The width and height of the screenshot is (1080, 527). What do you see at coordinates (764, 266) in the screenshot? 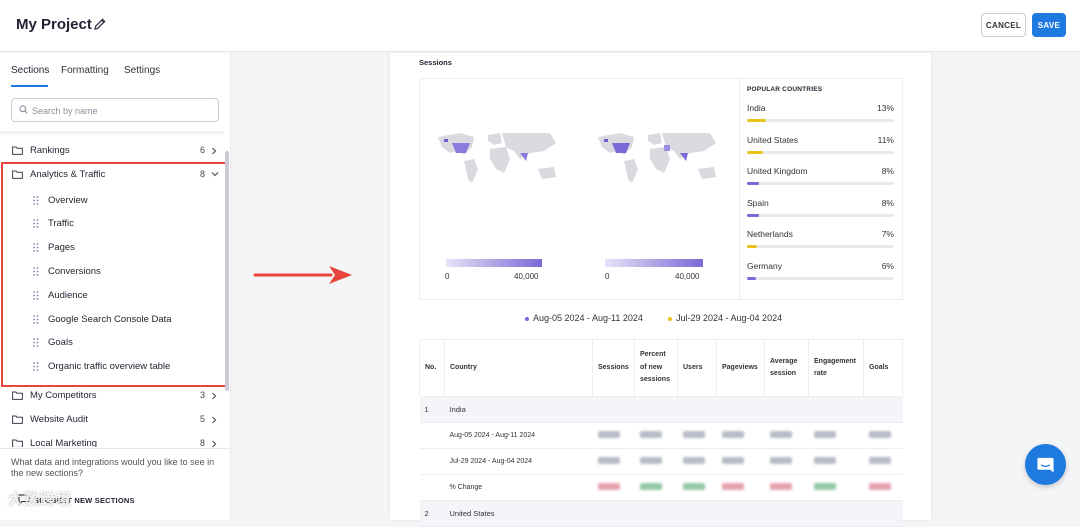
I see `country-name: Germany` at bounding box center [764, 266].